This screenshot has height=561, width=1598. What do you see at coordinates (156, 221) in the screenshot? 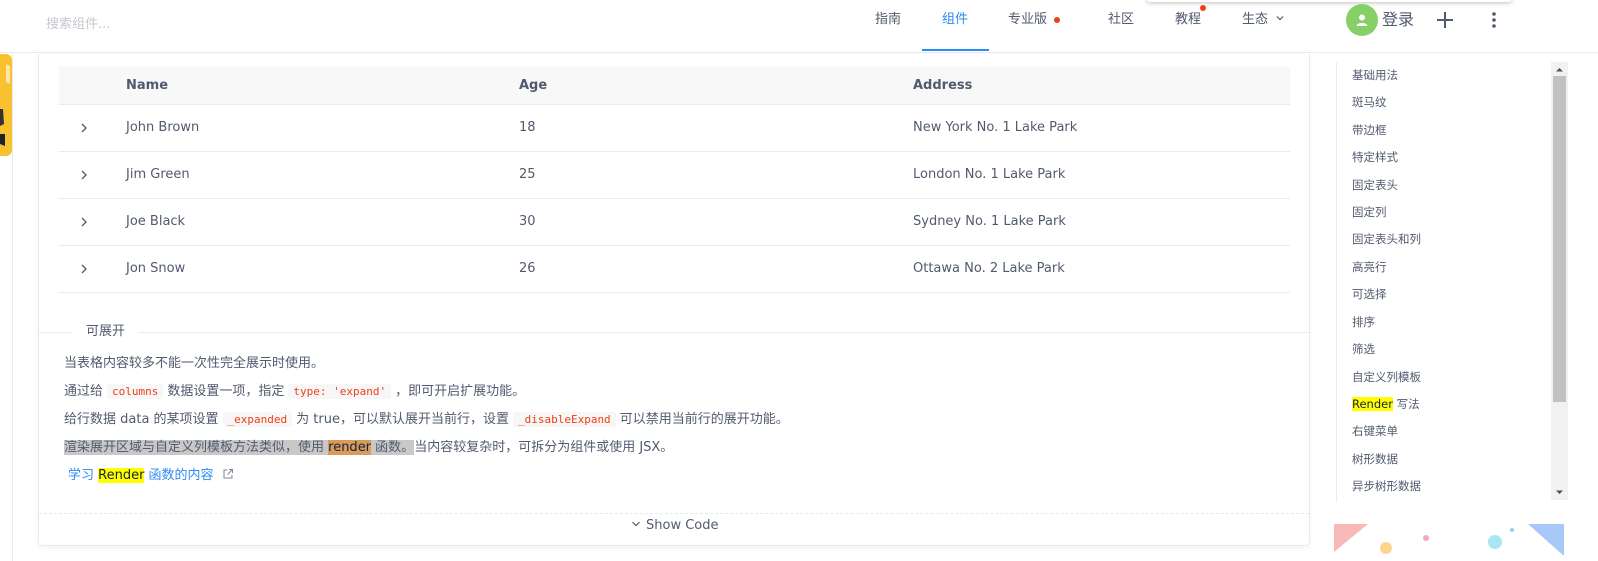
I see `cell-name: Joe Black` at bounding box center [156, 221].